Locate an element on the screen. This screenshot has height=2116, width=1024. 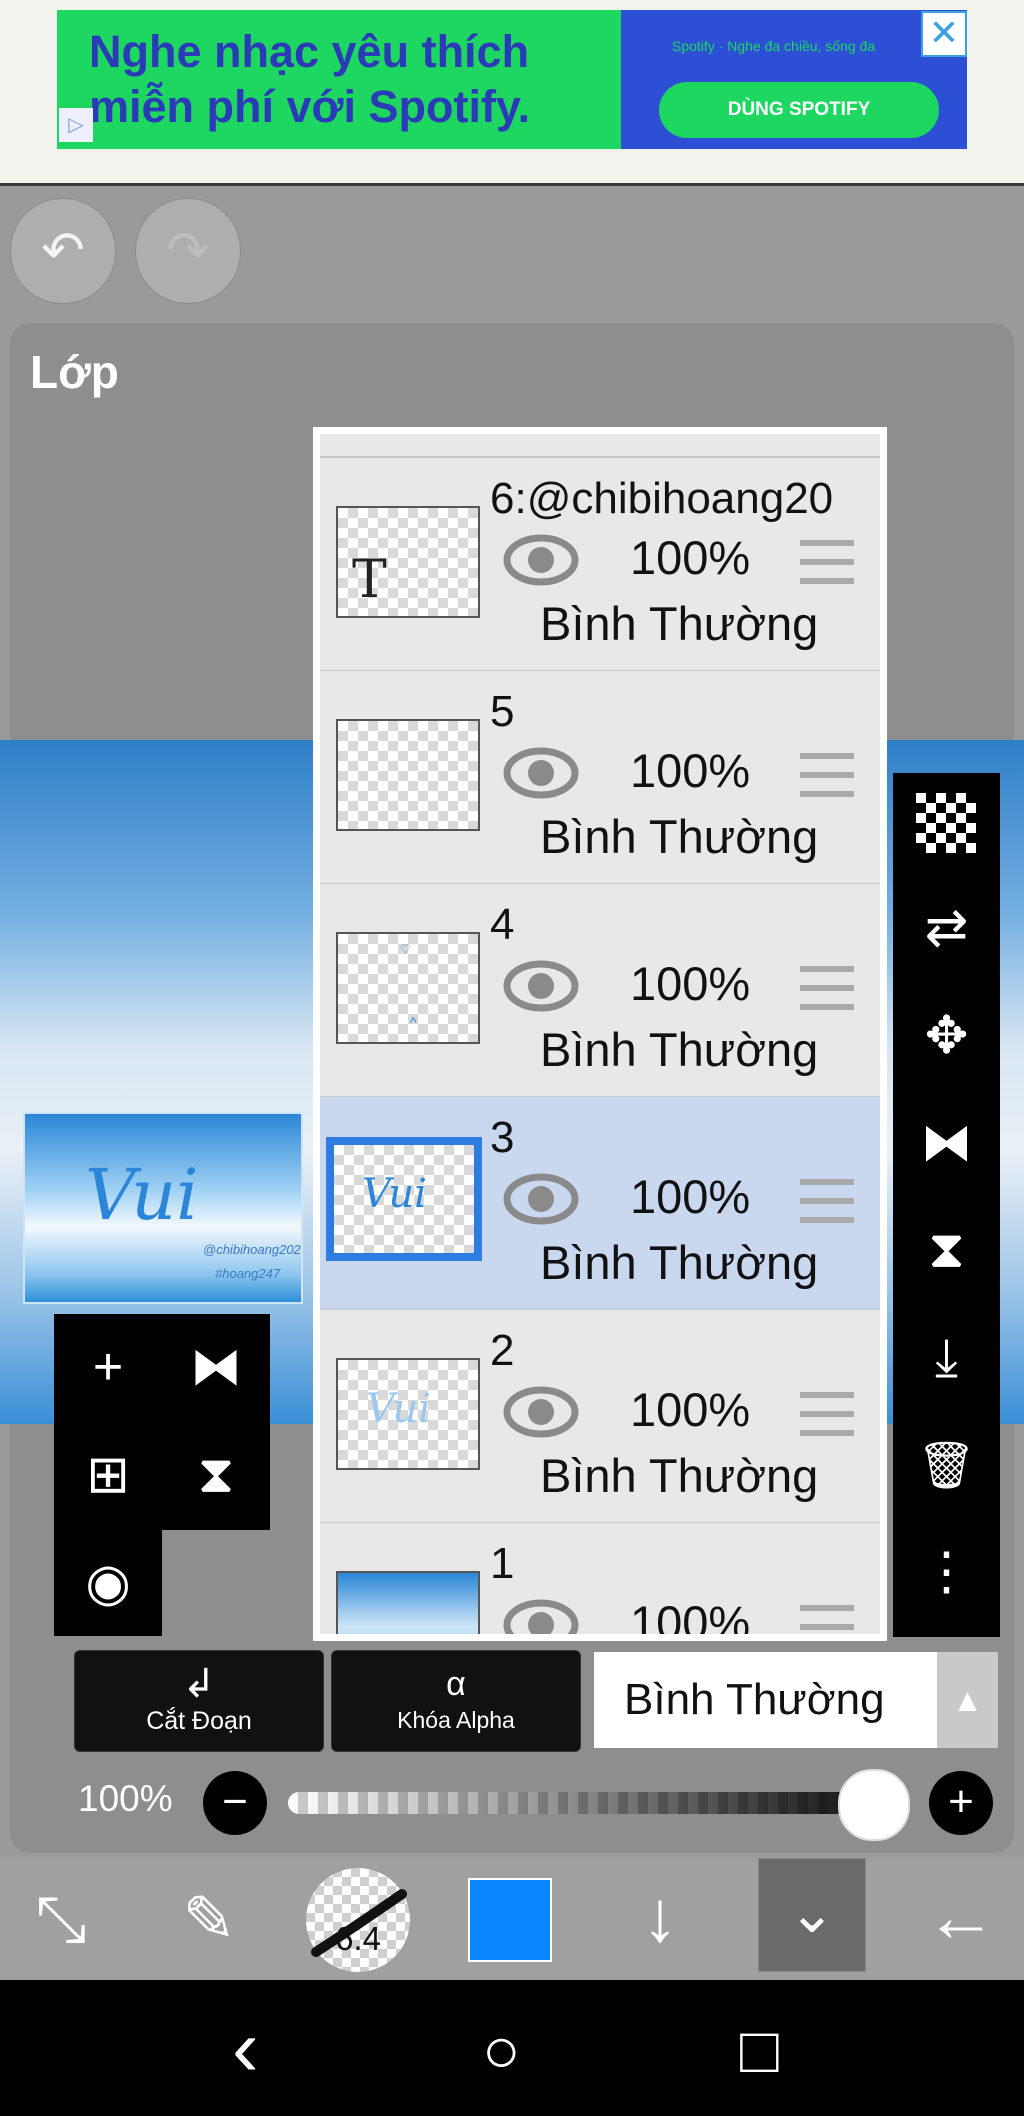
text-layer-icon: T is located at coordinates (369, 580).